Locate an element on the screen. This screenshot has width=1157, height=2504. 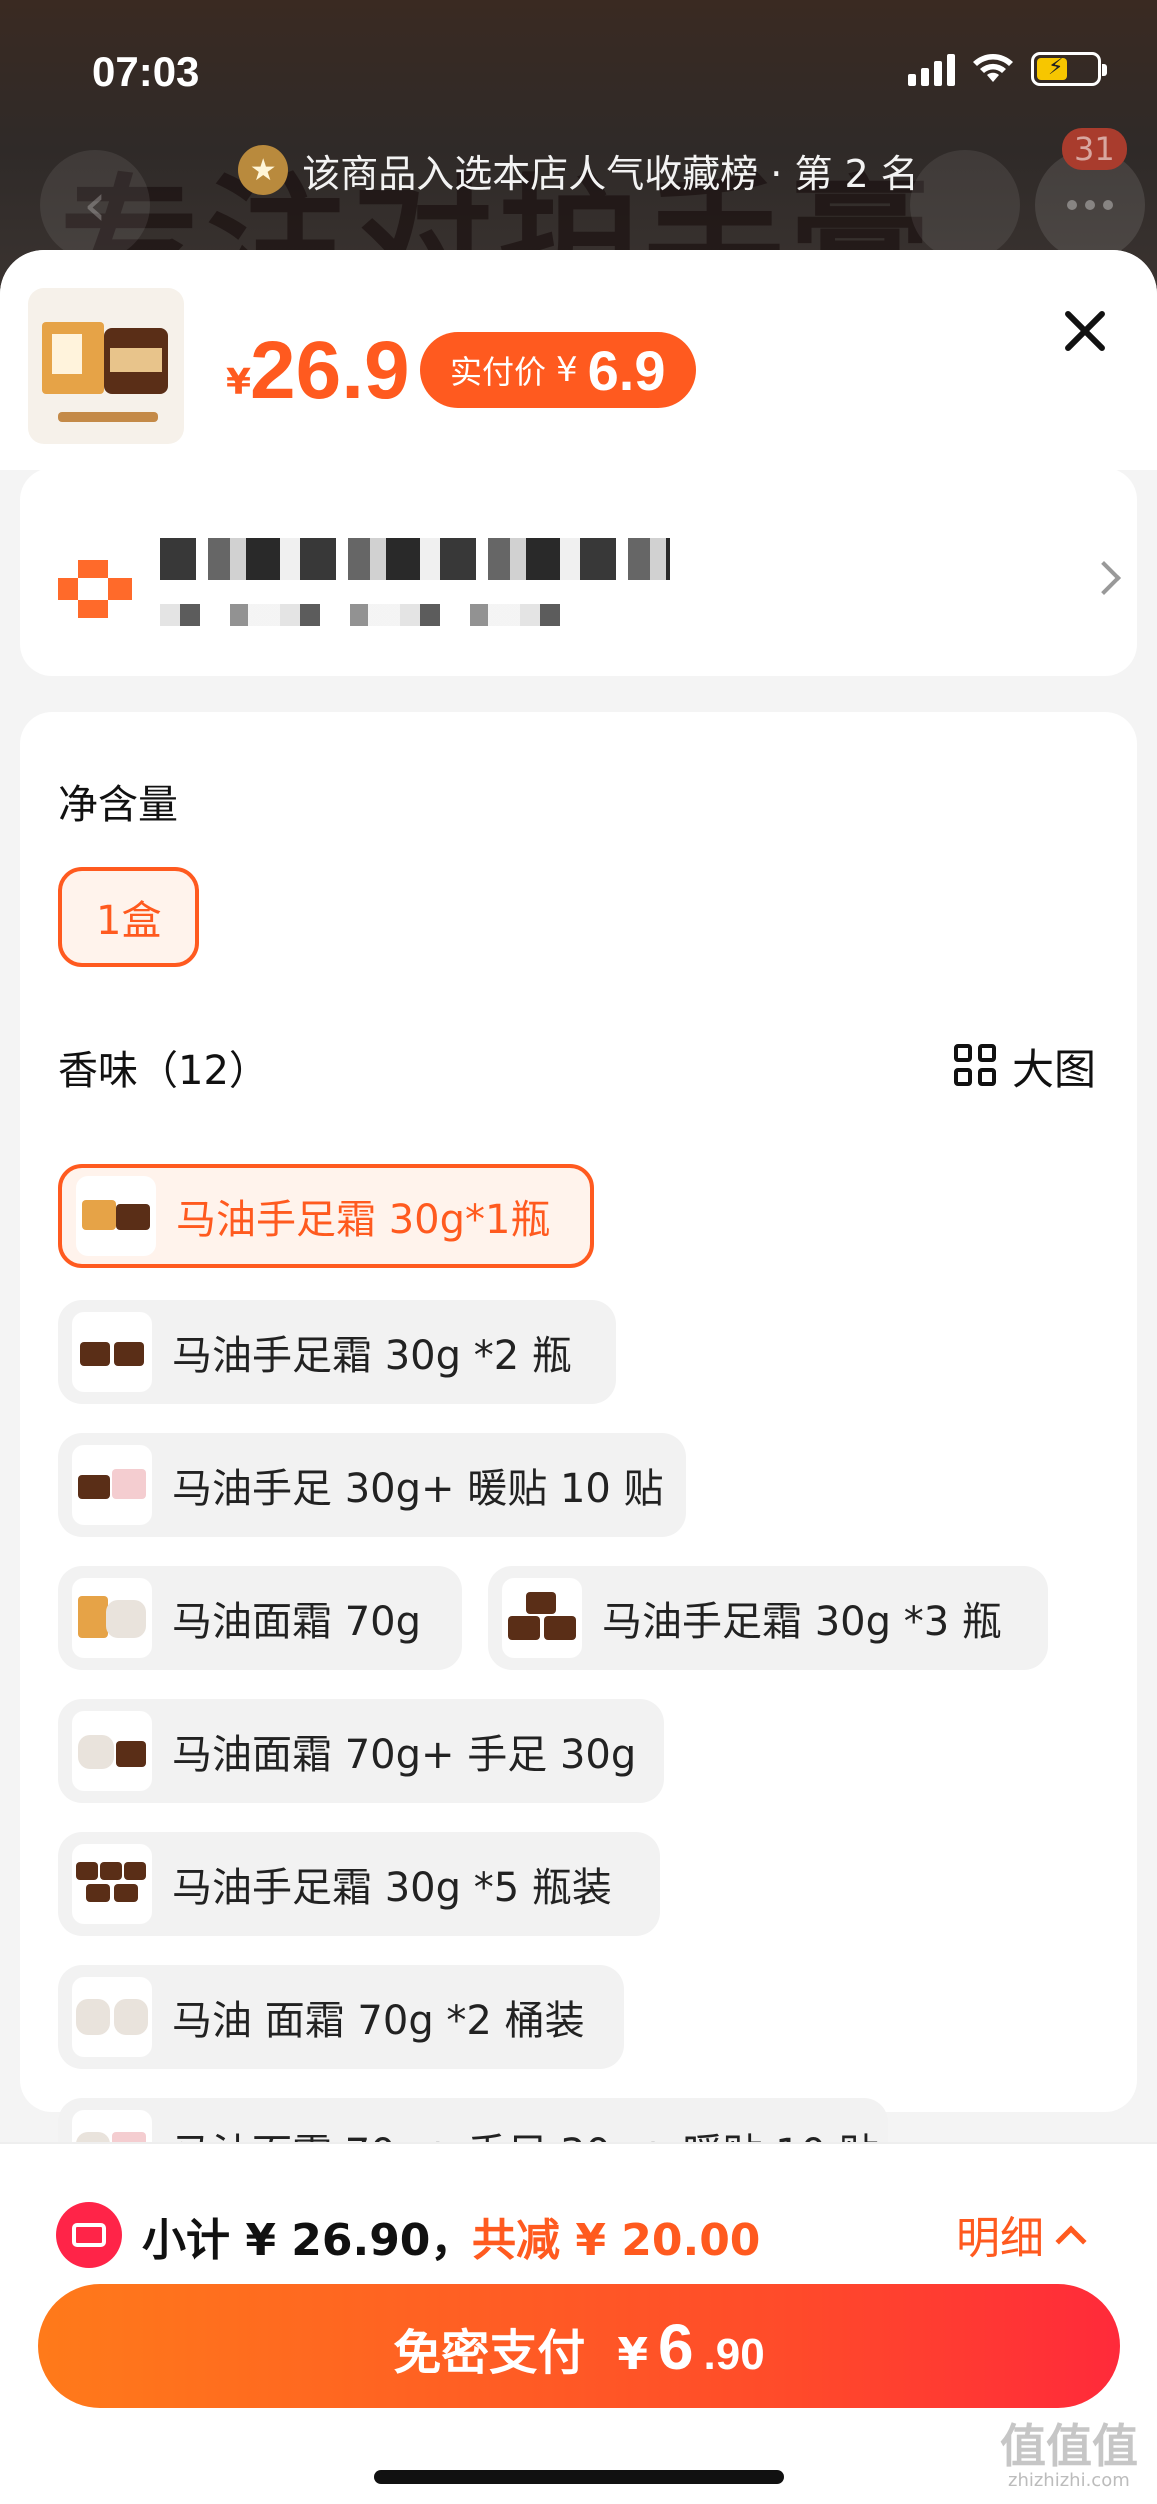
flavor-option-1: 马油手足霜 30g*1瓶 is located at coordinates (326, 1216).